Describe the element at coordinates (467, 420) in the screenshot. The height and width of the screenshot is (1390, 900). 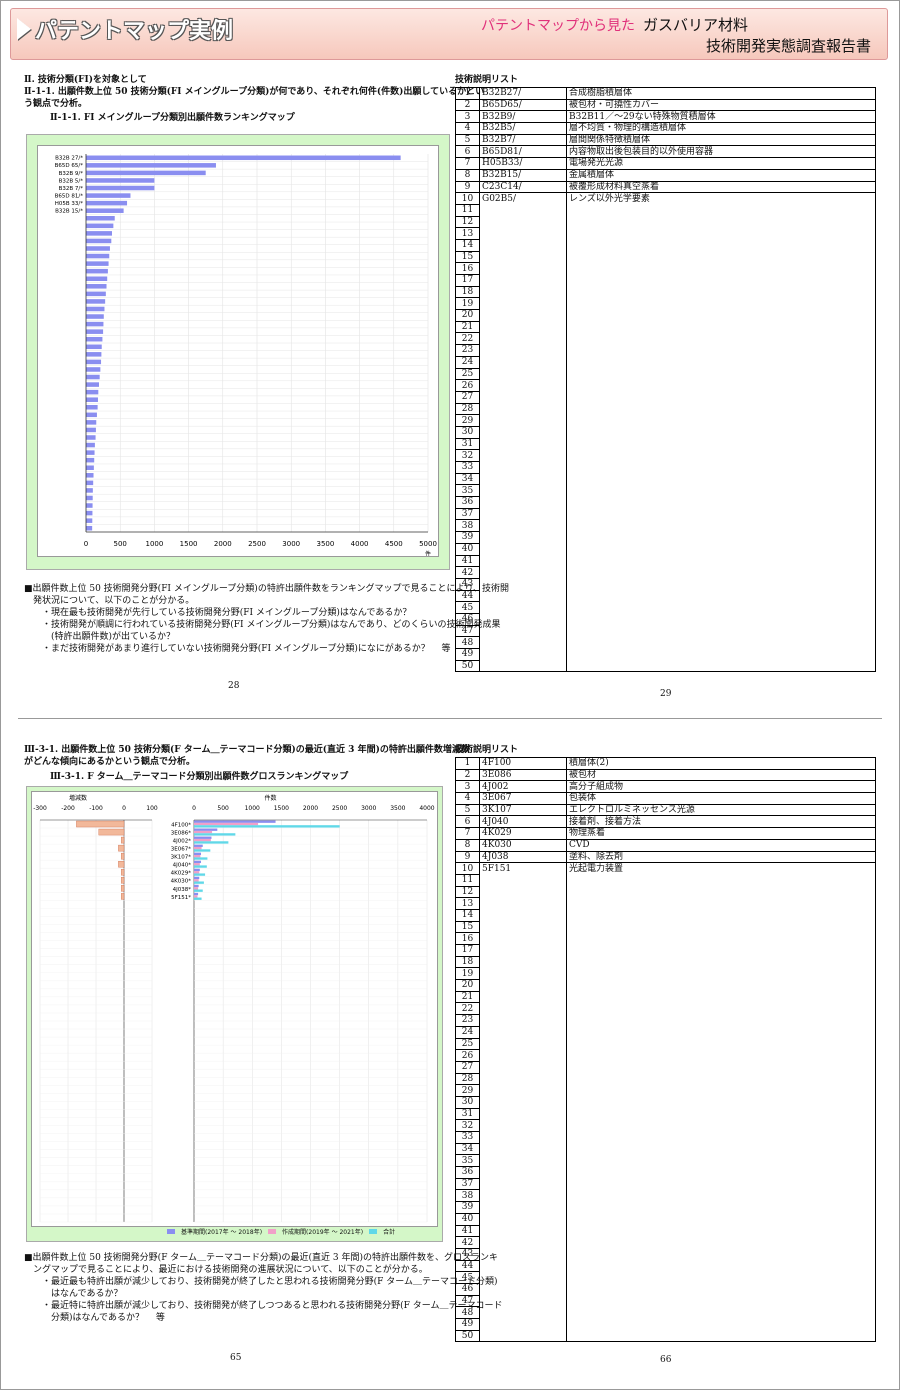
I see `row-number: 29` at that location.